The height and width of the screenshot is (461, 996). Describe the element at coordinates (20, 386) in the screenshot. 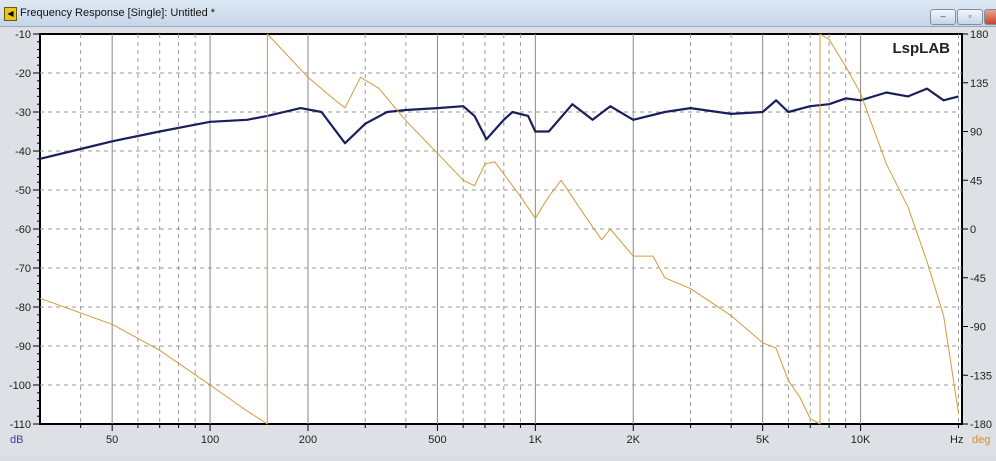

I see `y-tick-label: -100` at that location.